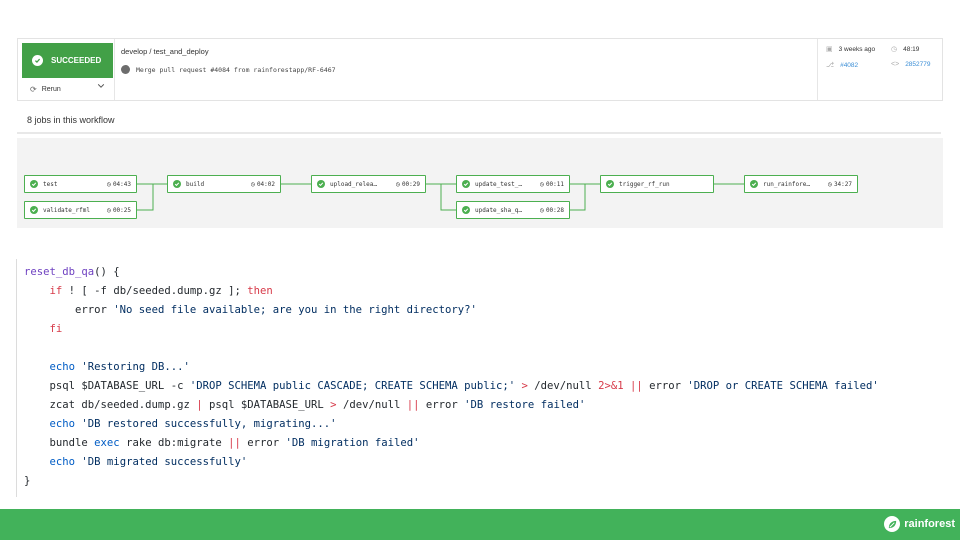 This screenshot has width=960, height=540. Describe the element at coordinates (830, 65) in the screenshot. I see `pull-request-icon: ⎇` at that location.